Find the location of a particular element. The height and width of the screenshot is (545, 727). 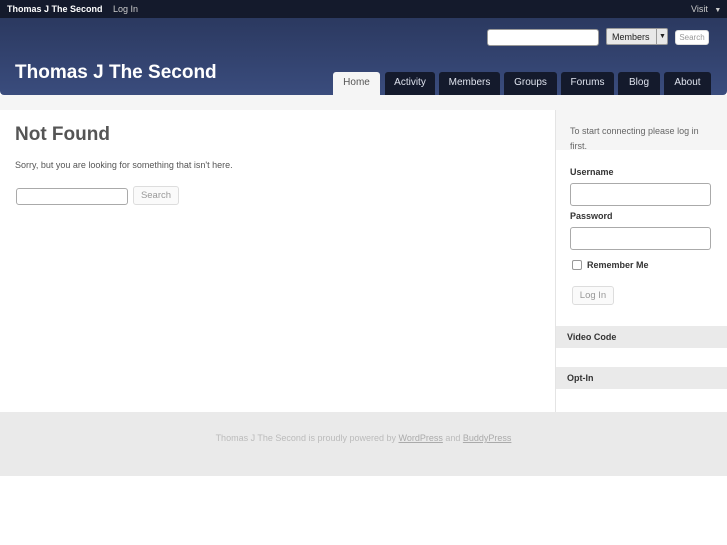

nav-tab-home: Home is located at coordinates (356, 83).